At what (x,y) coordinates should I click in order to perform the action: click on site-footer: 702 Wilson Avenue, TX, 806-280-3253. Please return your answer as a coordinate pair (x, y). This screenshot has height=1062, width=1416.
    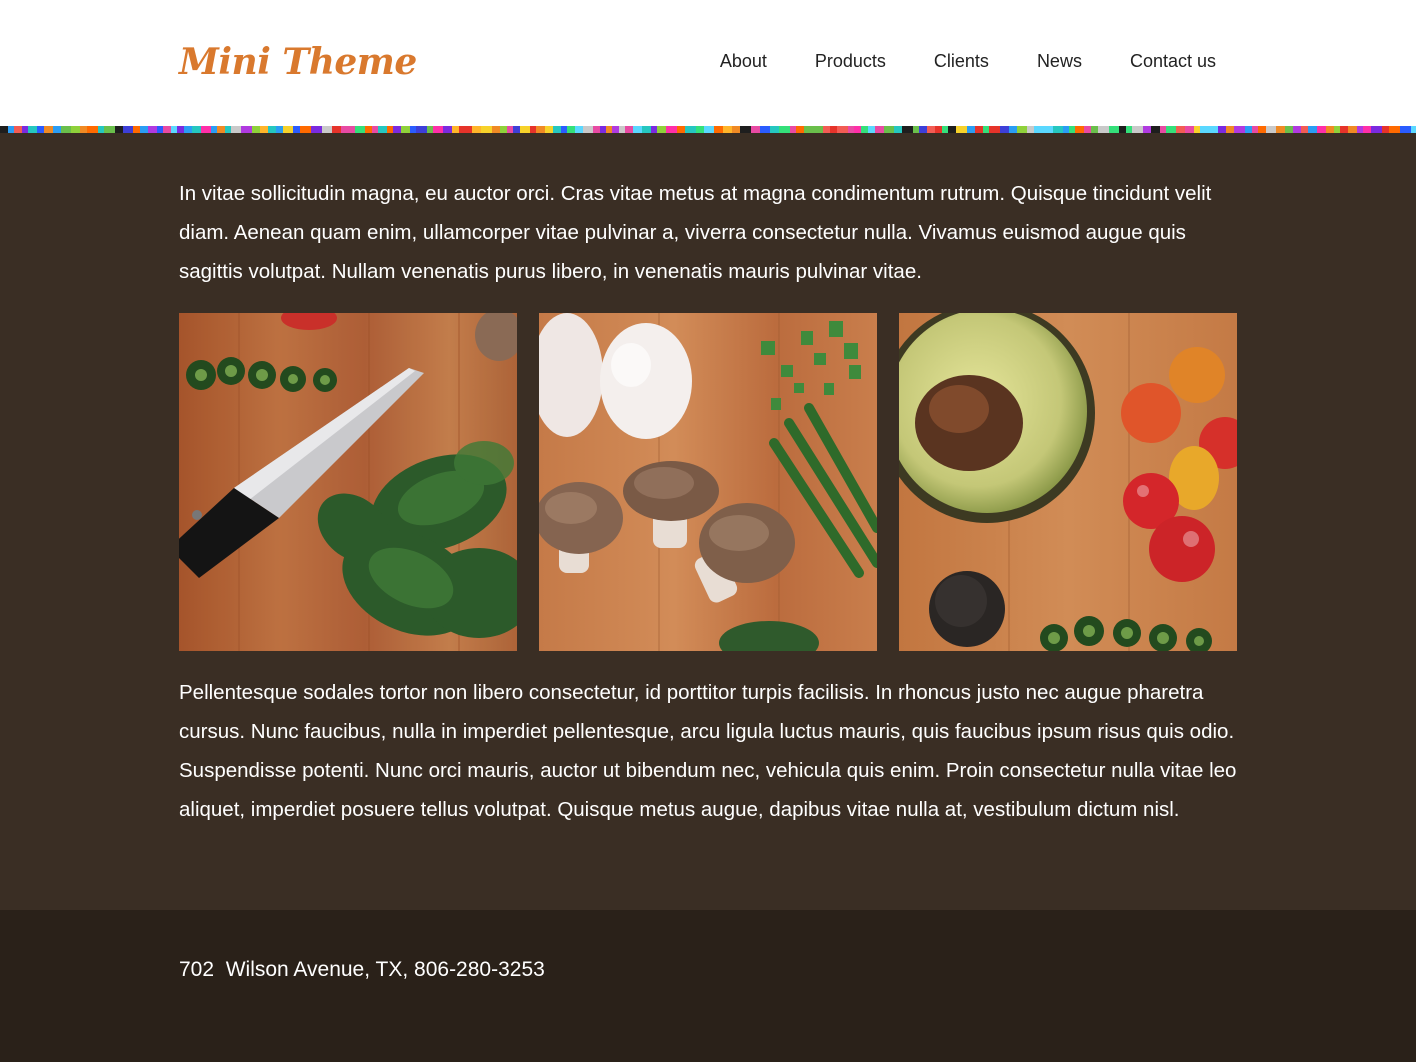
    Looking at the image, I should click on (708, 986).